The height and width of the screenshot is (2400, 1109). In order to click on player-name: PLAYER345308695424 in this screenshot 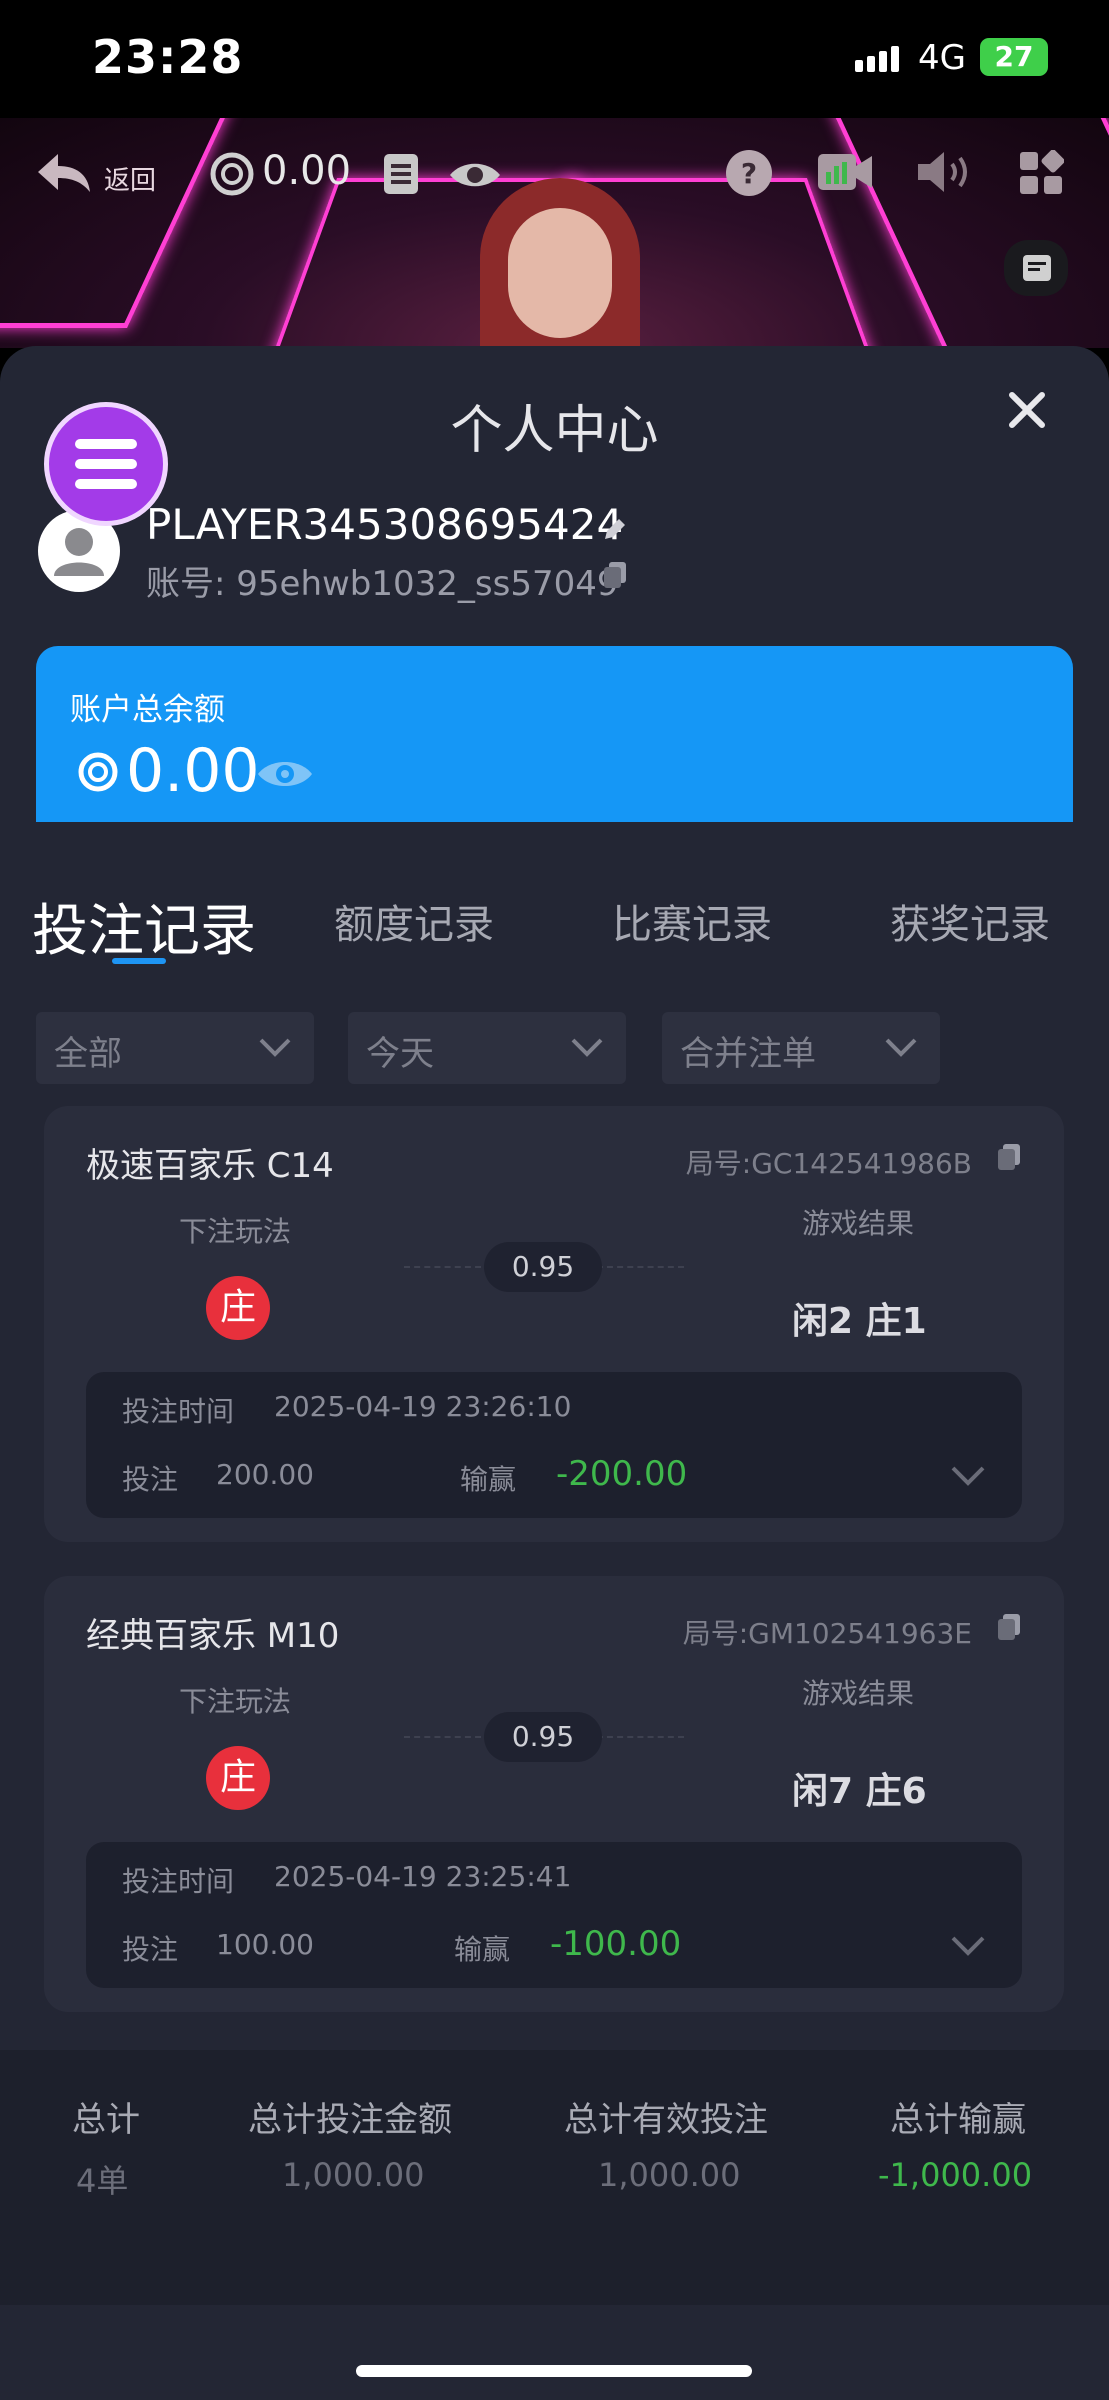, I will do `click(385, 524)`.